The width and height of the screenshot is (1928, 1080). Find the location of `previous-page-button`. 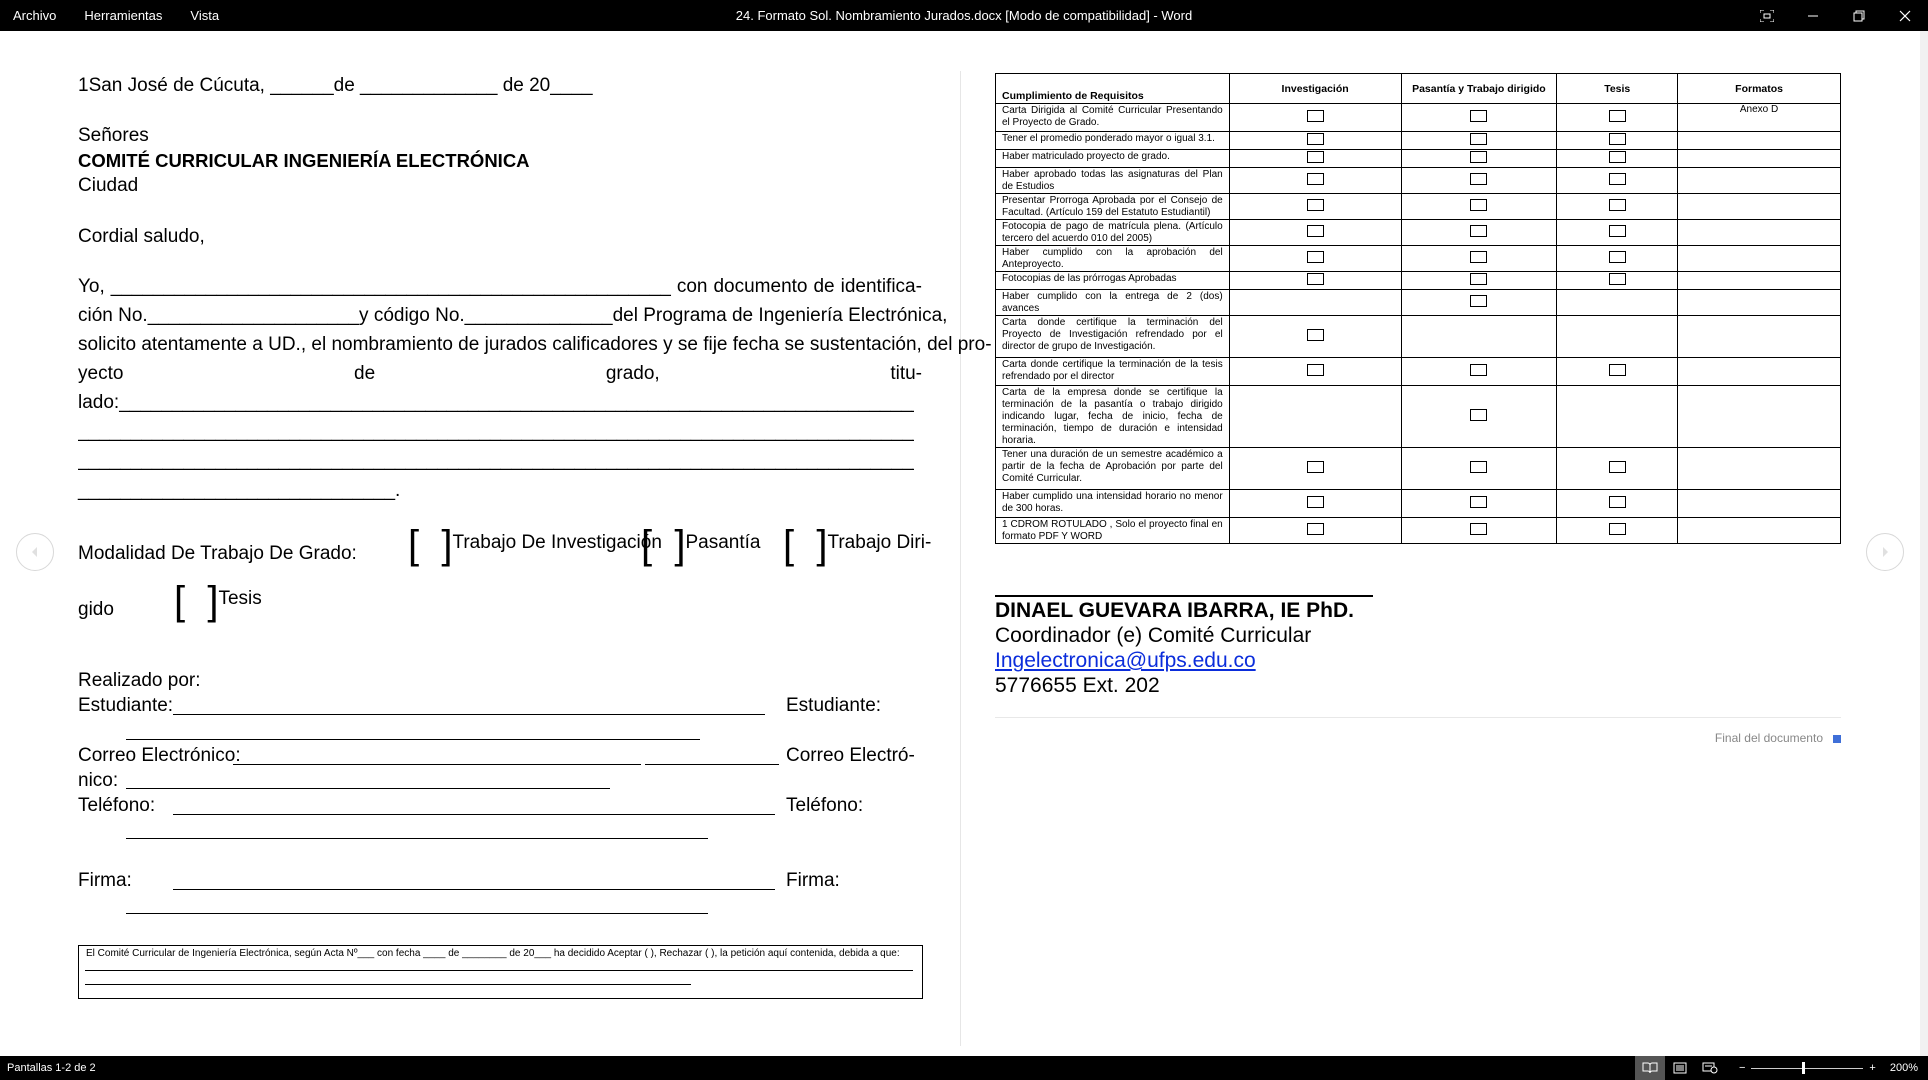

previous-page-button is located at coordinates (35, 552).